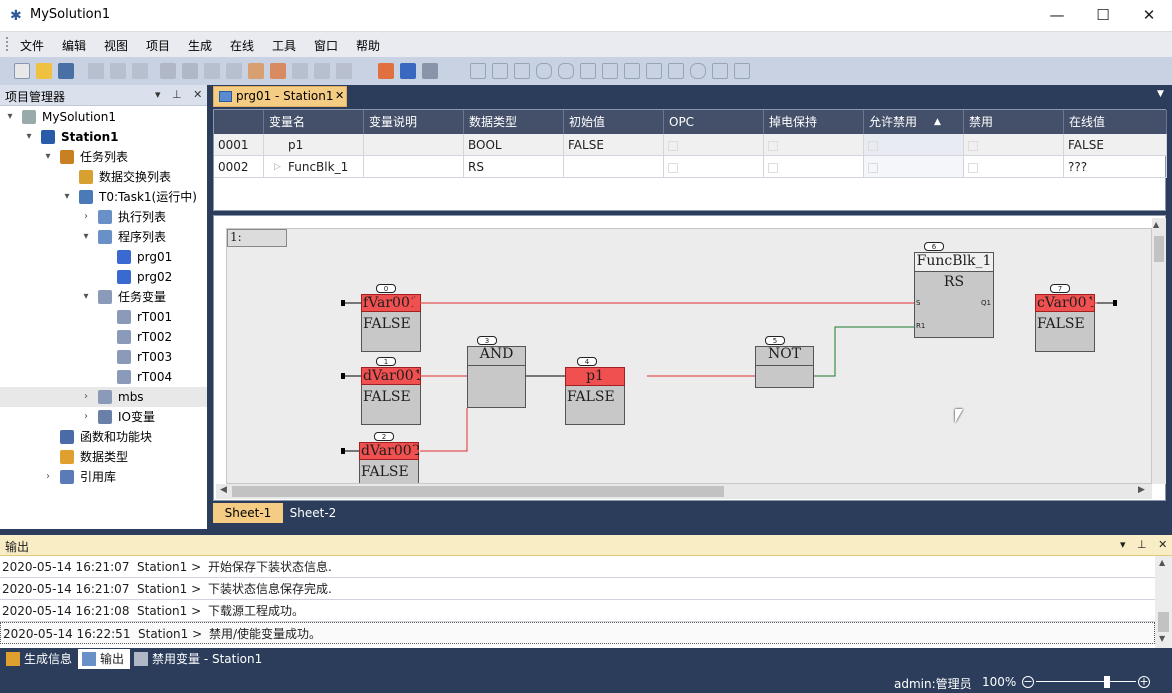 The image size is (1172, 693). Describe the element at coordinates (1159, 351) in the screenshot. I see `vertical-scrollbar: ▲` at that location.